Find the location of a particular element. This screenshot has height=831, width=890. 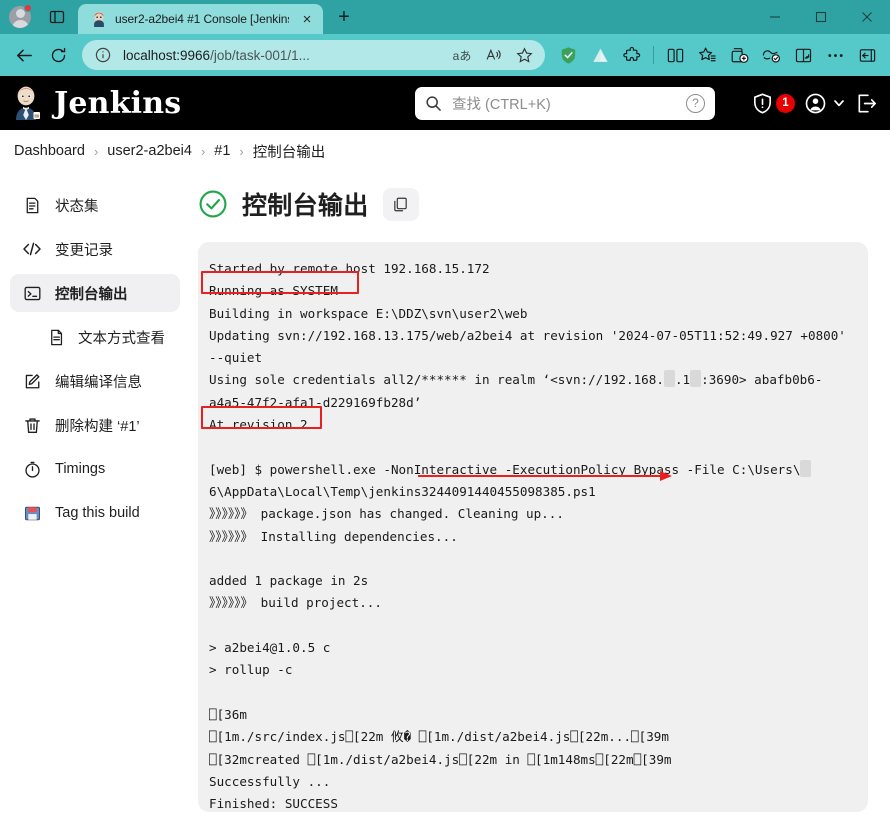

security-shield-icon is located at coordinates (762, 103).